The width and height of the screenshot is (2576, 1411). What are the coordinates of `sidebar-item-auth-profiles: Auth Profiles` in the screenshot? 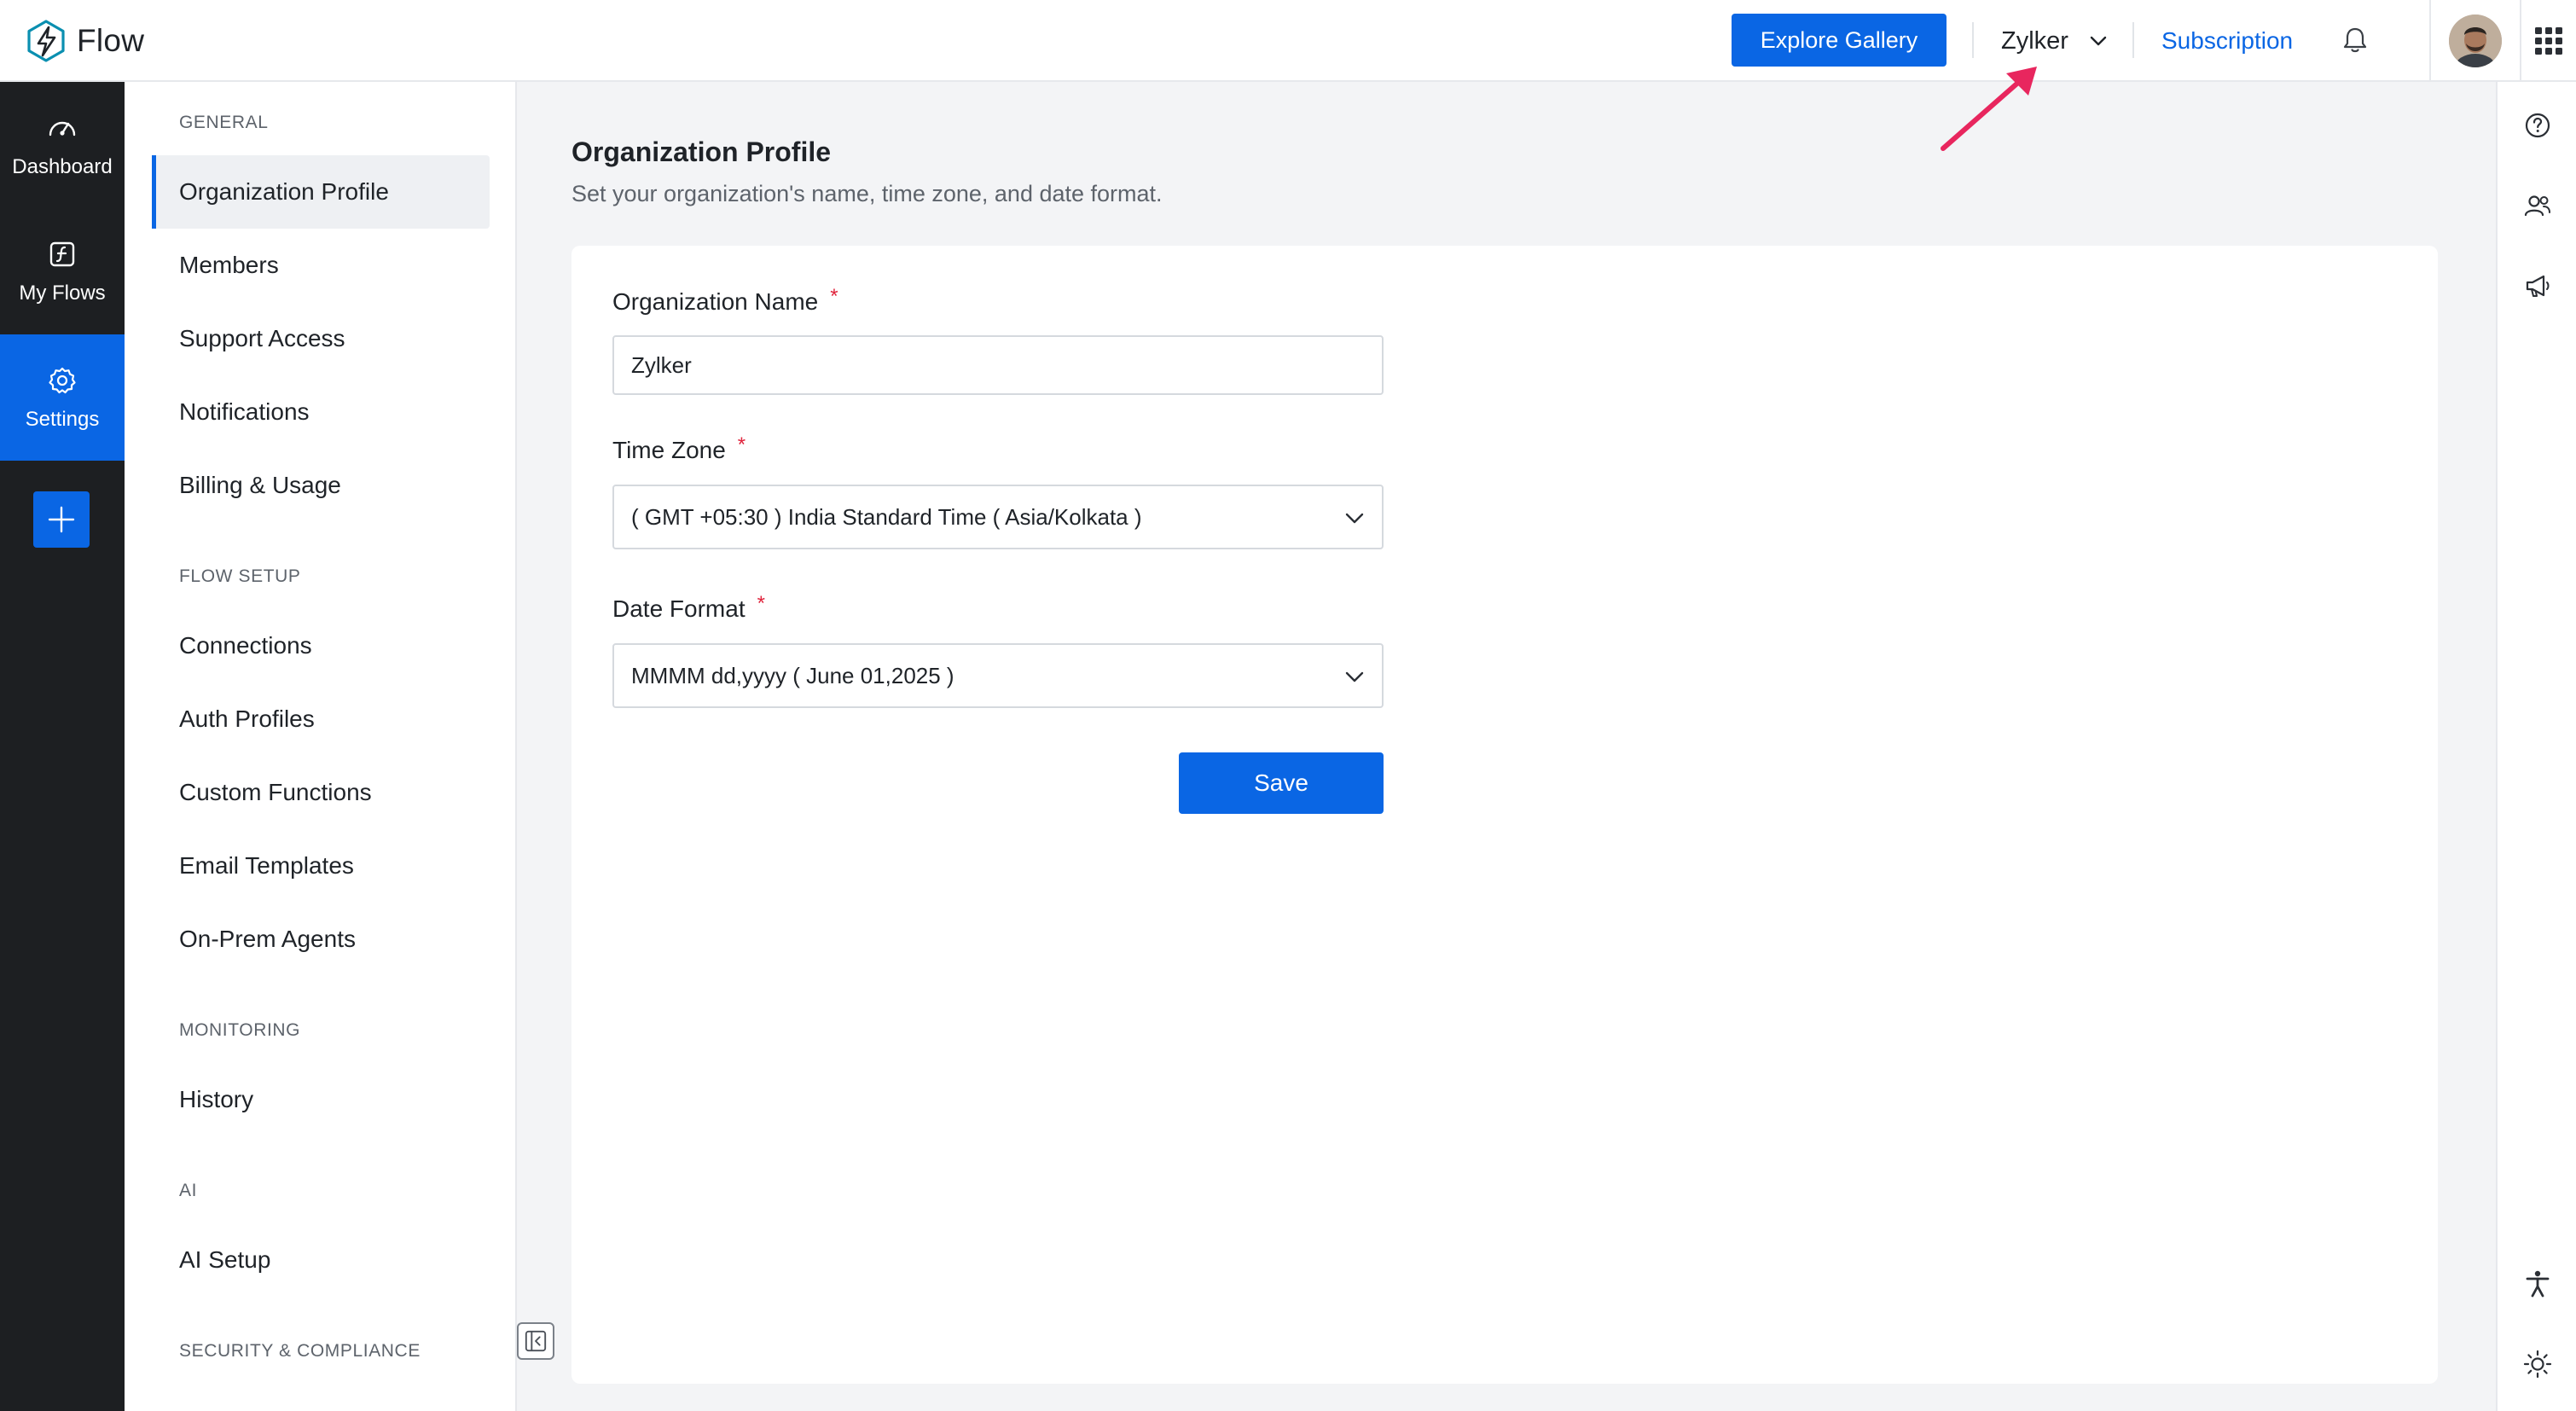 It's located at (321, 719).